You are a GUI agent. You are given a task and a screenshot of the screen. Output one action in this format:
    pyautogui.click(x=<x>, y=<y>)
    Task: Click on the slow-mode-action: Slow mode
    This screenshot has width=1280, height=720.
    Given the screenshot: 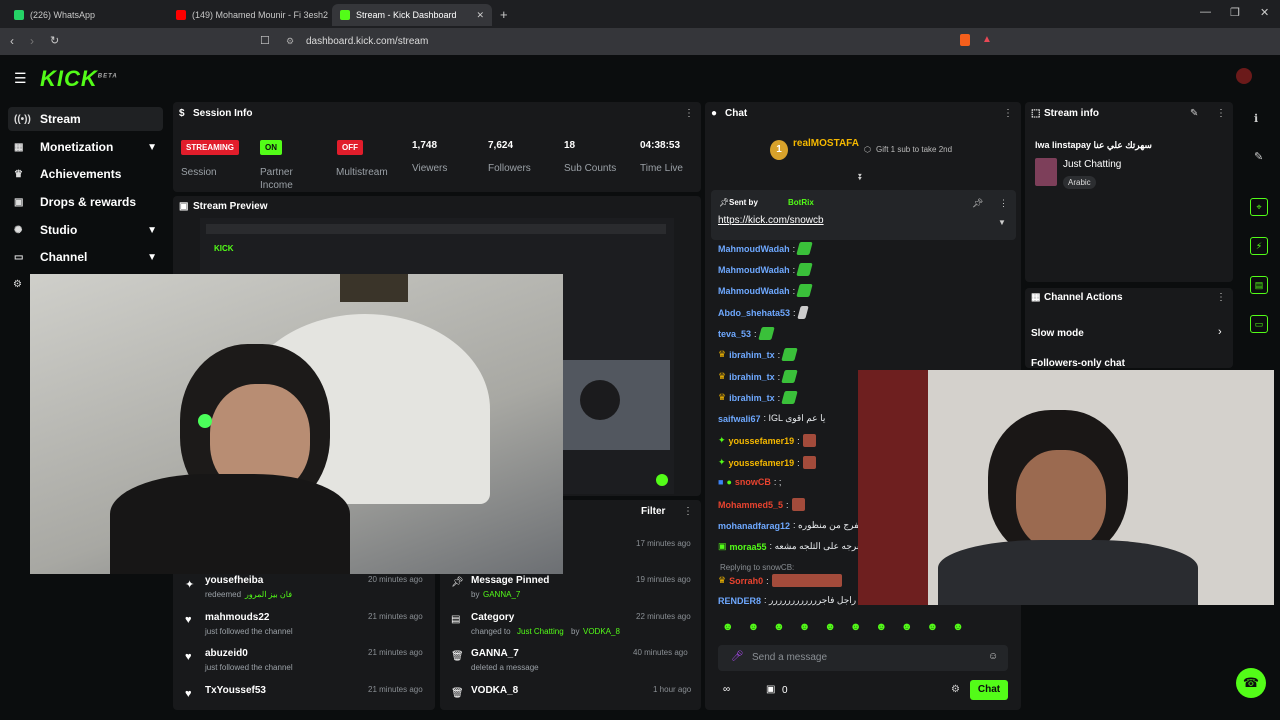 What is the action you would take?
    pyautogui.click(x=1057, y=333)
    